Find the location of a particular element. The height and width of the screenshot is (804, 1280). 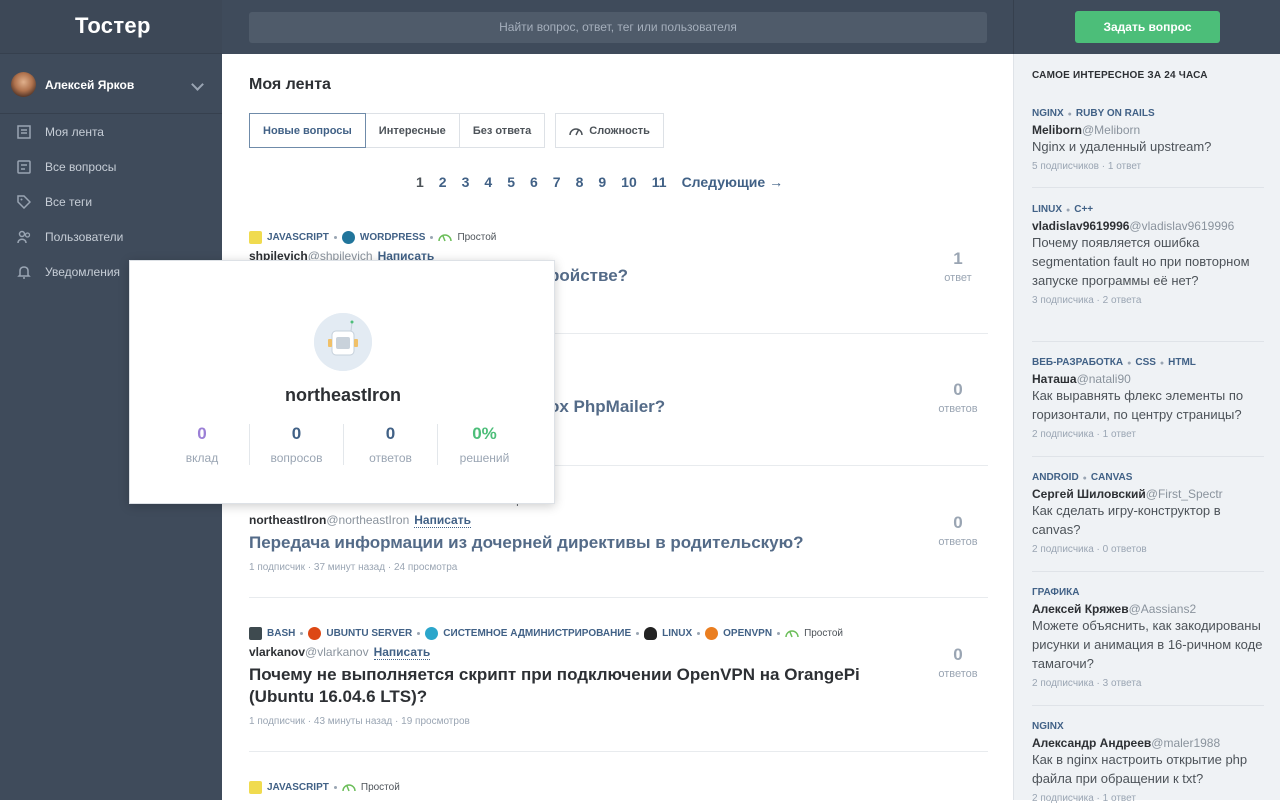

tag-openvpn: OPENVPN is located at coordinates (738, 633).